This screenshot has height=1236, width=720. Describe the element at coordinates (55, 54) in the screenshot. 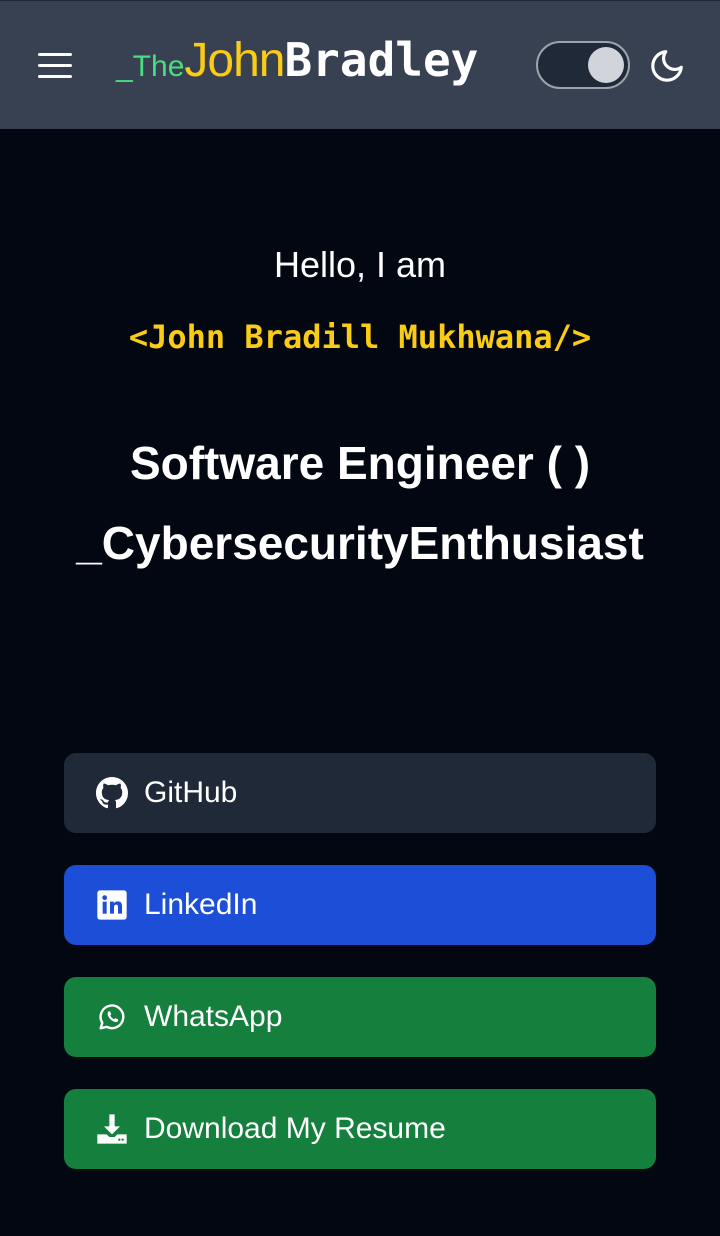

I see `menu-bar-top` at that location.